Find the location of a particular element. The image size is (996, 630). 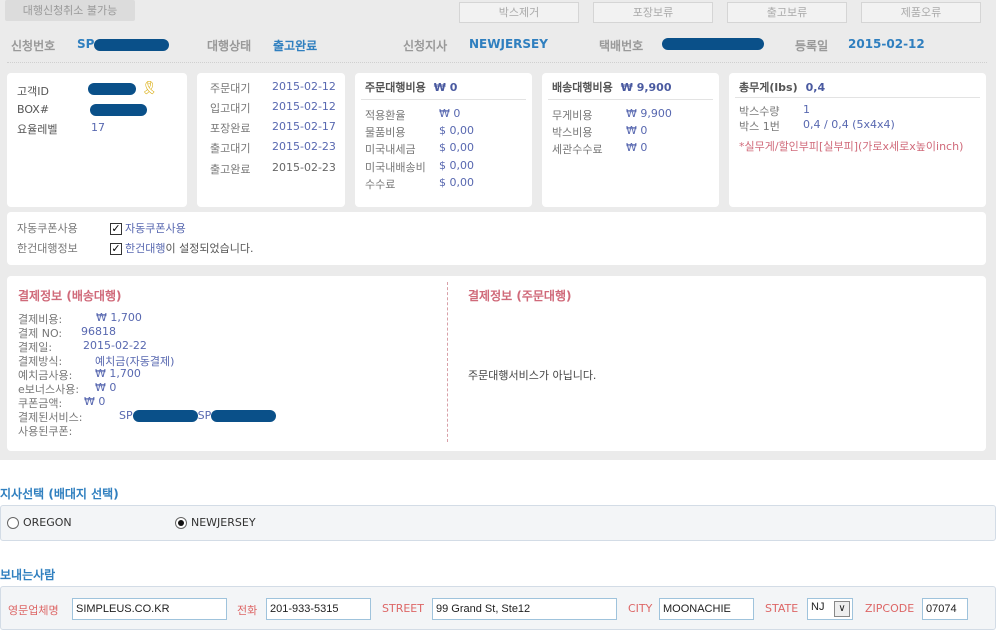

timeline-label: 포장완료 is located at coordinates (230, 128).